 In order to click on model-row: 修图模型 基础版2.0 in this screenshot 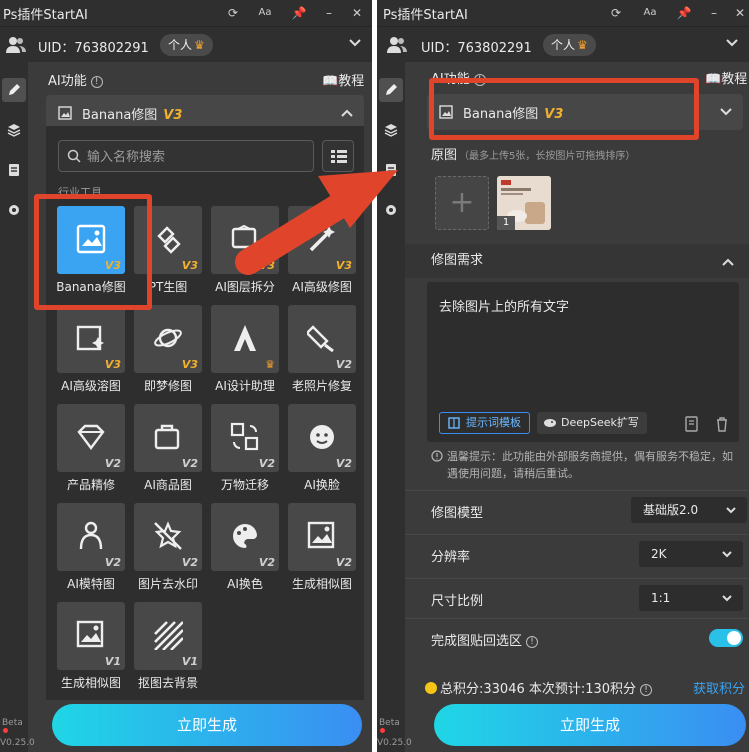, I will do `click(577, 509)`.